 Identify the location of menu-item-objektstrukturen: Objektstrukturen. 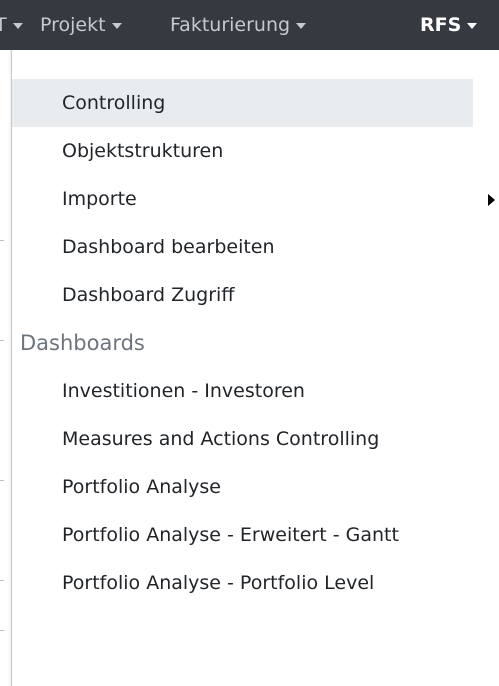
(242, 151).